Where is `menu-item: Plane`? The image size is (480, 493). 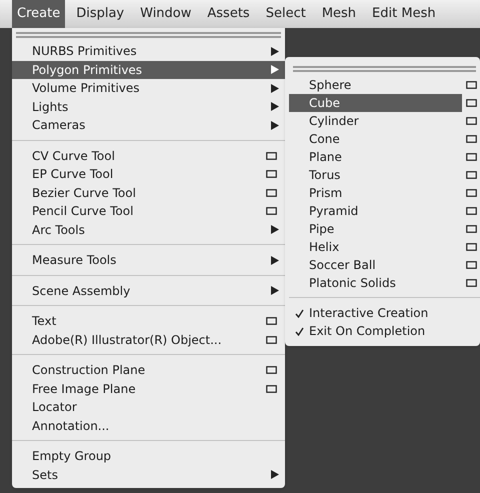 menu-item: Plane is located at coordinates (375, 157).